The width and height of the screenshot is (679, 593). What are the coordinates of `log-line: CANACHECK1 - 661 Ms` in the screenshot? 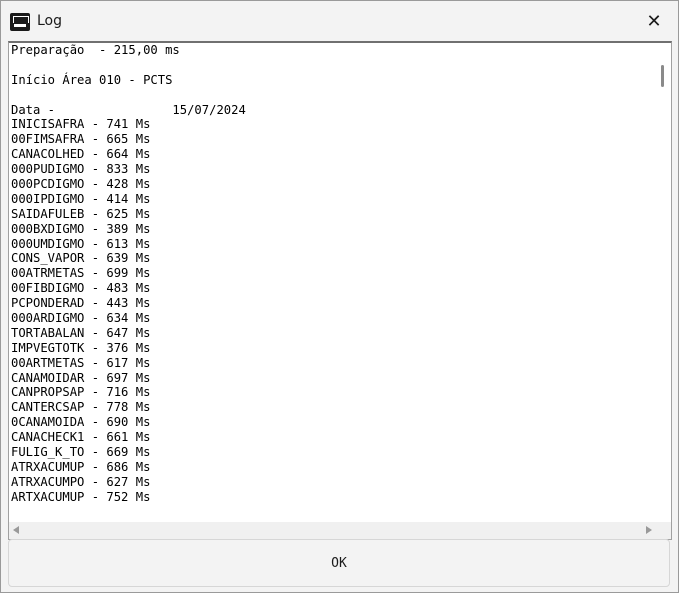 It's located at (81, 437).